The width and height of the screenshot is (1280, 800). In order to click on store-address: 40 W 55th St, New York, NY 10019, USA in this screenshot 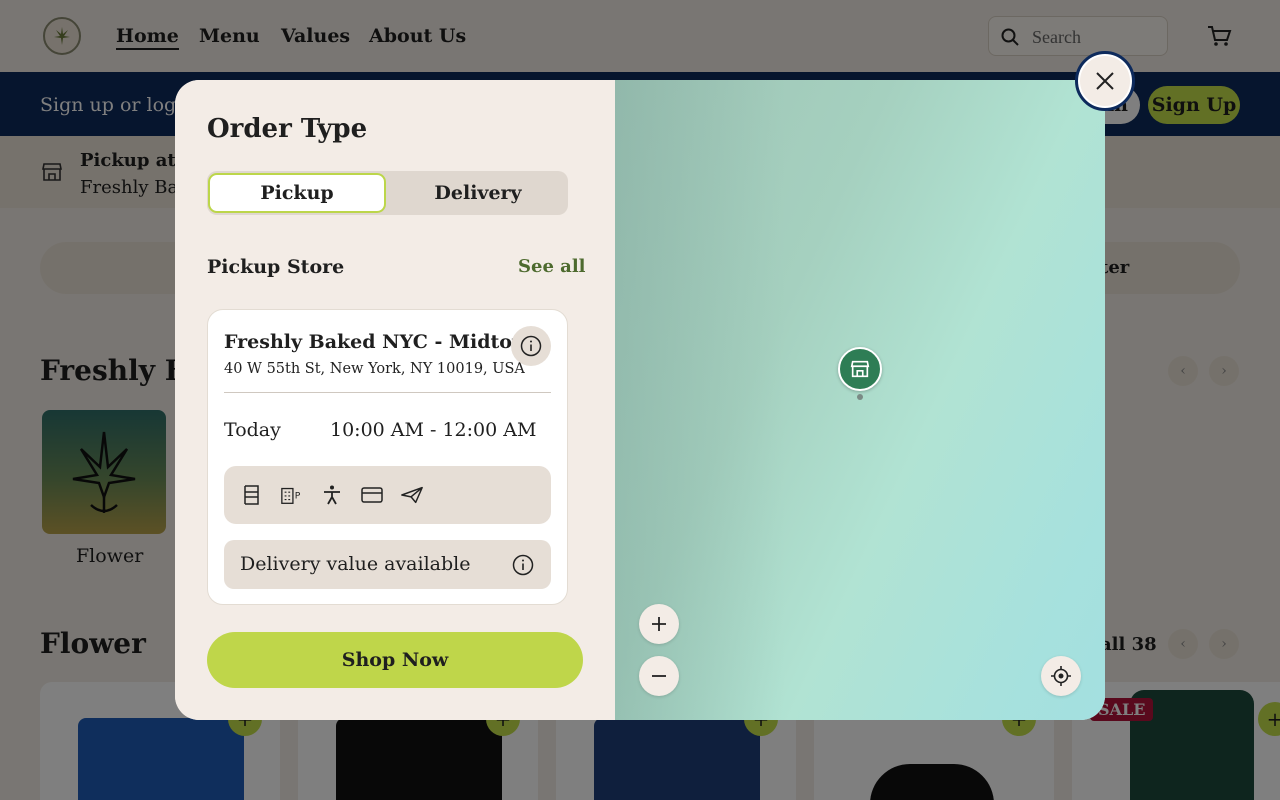, I will do `click(374, 369)`.